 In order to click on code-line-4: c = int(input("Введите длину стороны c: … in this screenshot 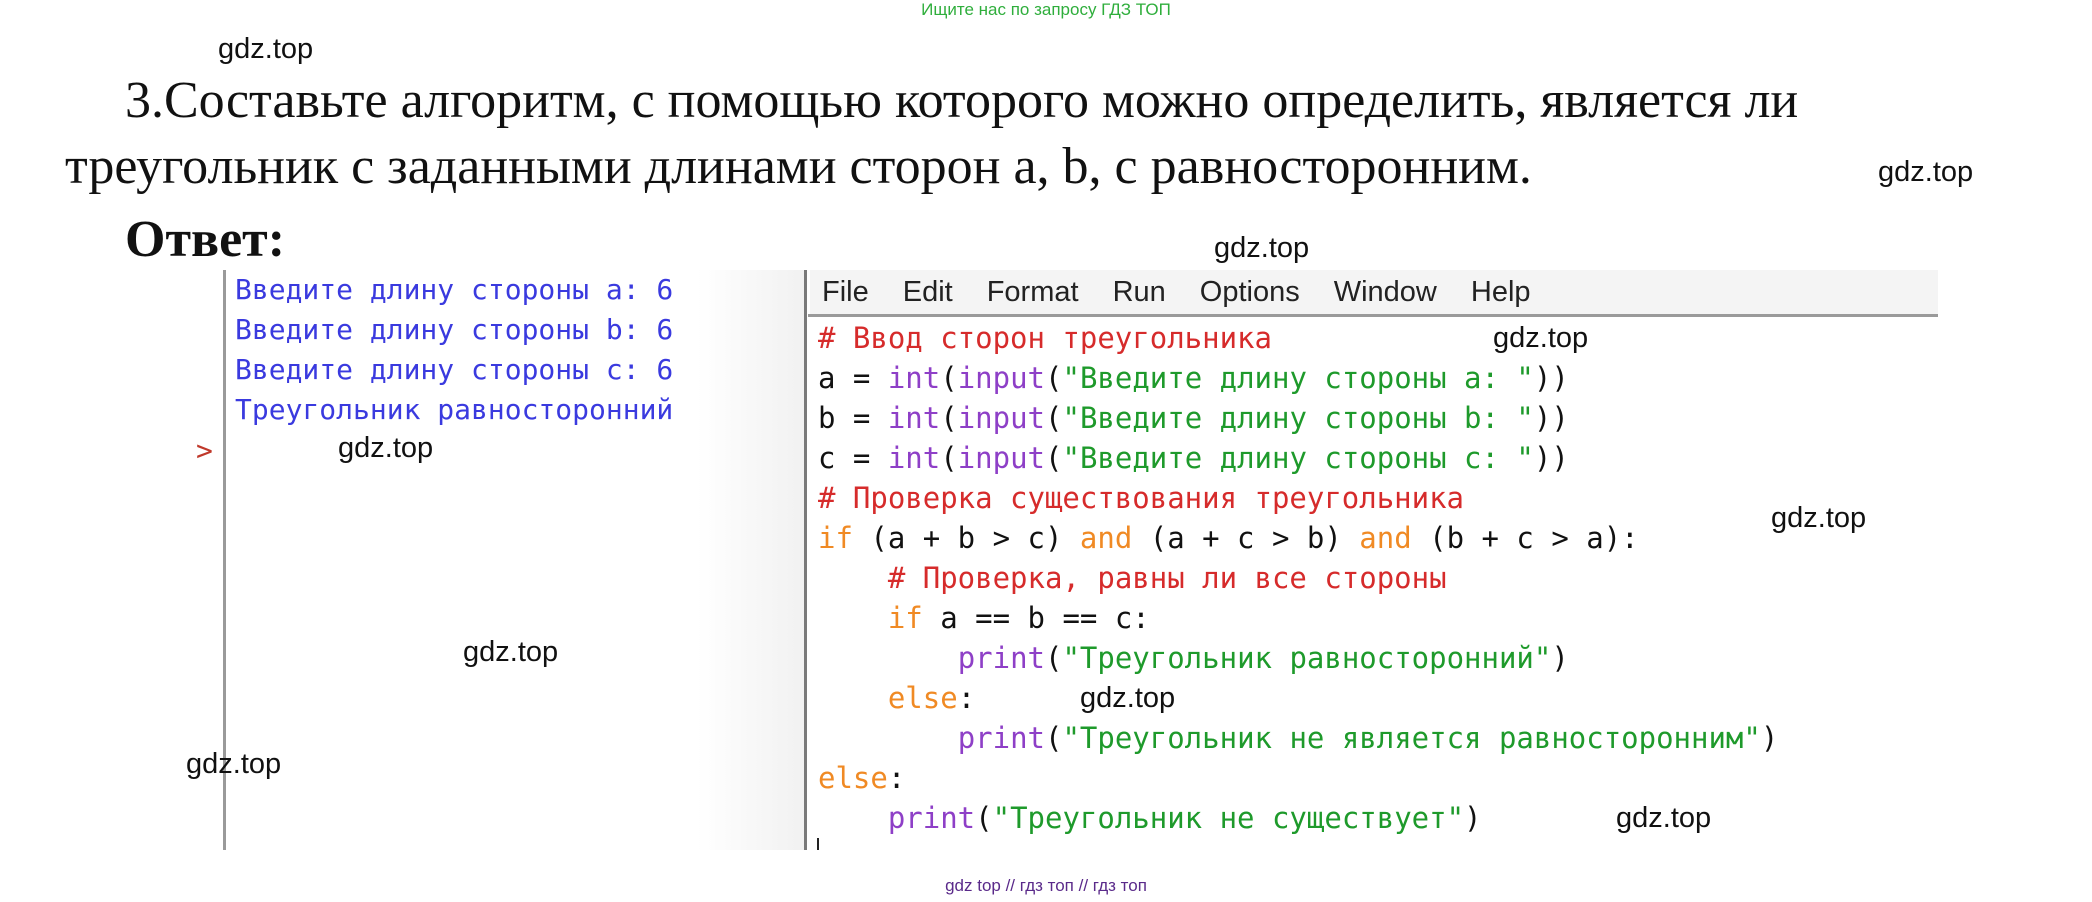, I will do `click(1298, 458)`.